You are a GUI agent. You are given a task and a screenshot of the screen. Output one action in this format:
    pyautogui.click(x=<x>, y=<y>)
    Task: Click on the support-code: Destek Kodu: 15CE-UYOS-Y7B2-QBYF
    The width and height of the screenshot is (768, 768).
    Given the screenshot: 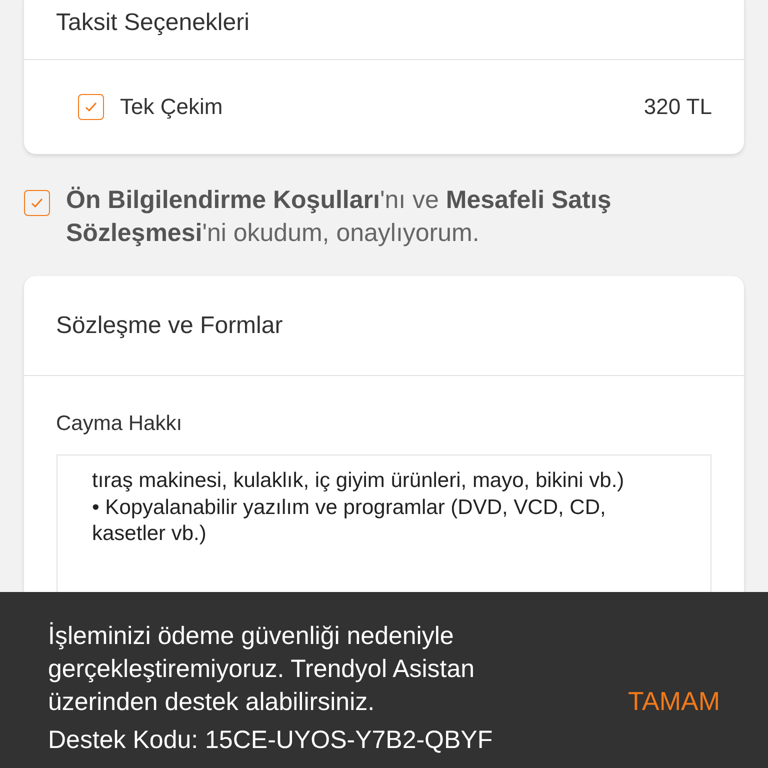 What is the action you would take?
    pyautogui.click(x=271, y=740)
    